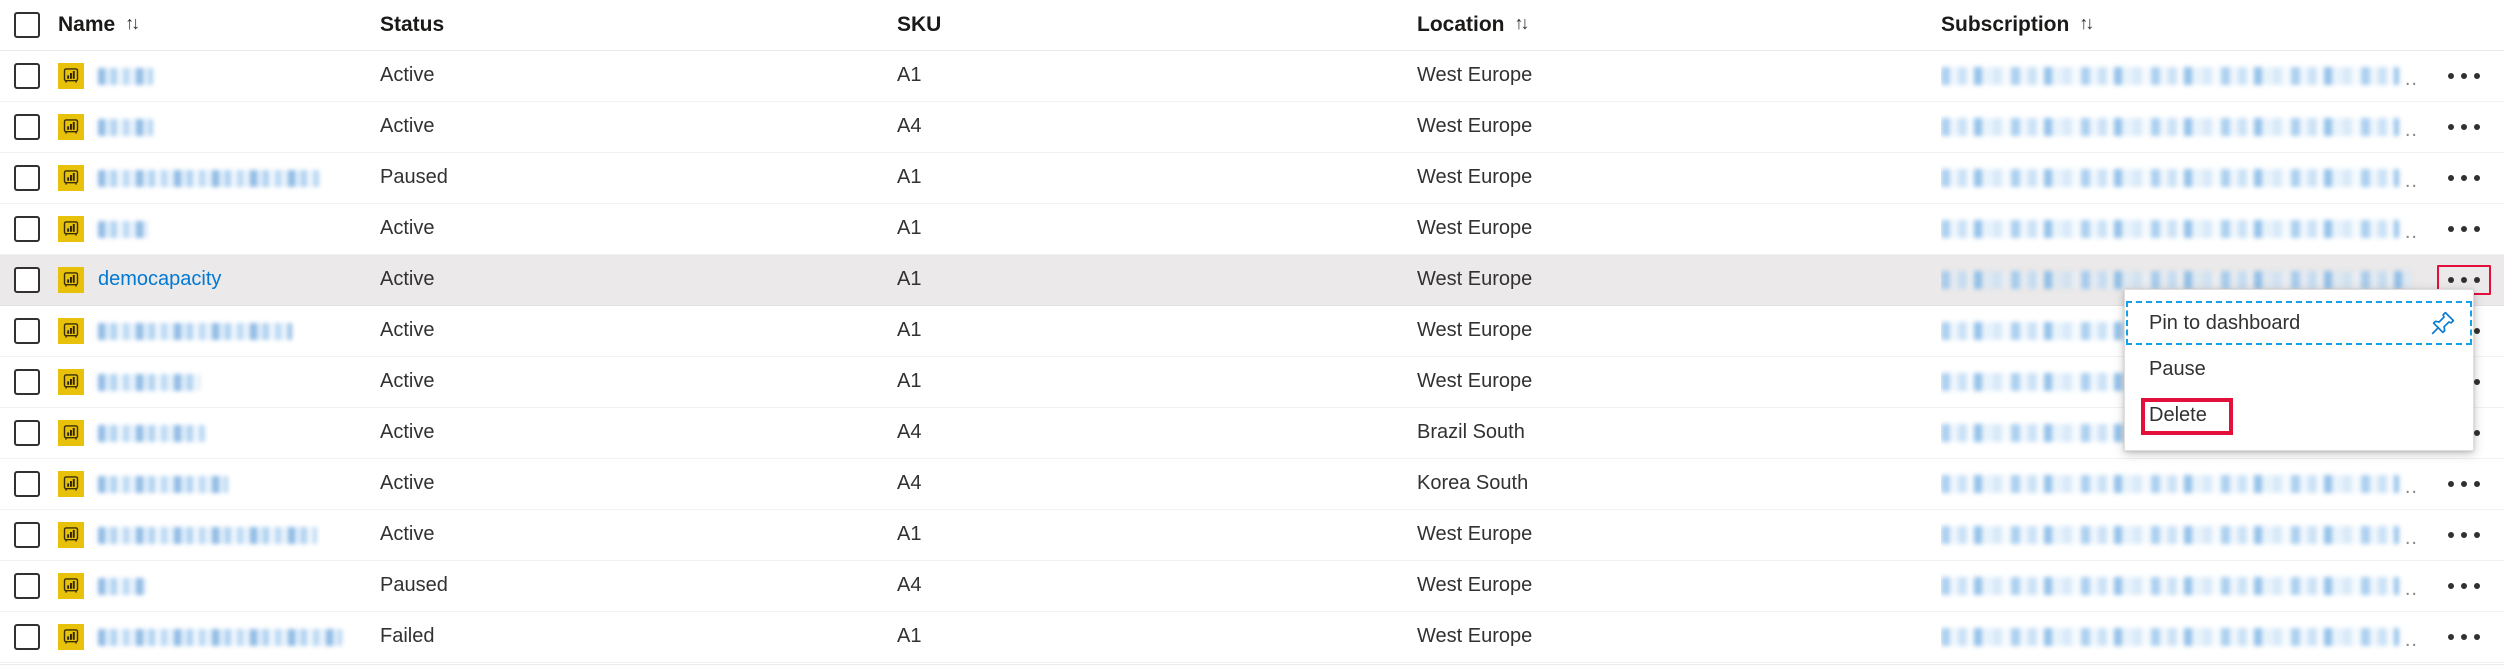 The height and width of the screenshot is (665, 2504). I want to click on table-row: latest PausedA4West Europe.., so click(1252, 586).